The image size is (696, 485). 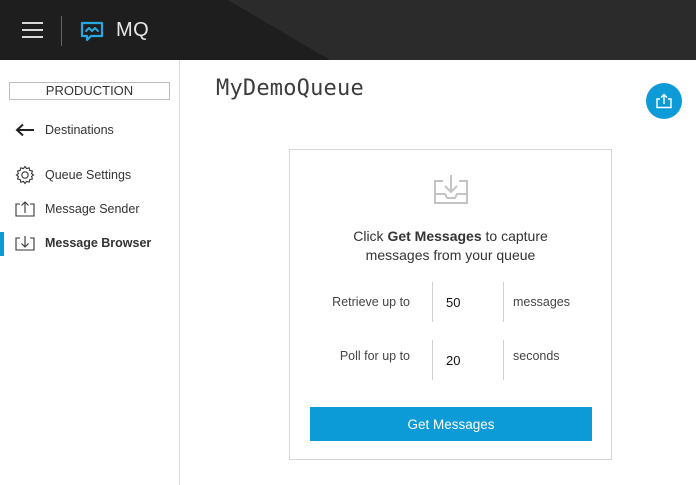 What do you see at coordinates (541, 302) in the screenshot?
I see `retrieve-unit: messages` at bounding box center [541, 302].